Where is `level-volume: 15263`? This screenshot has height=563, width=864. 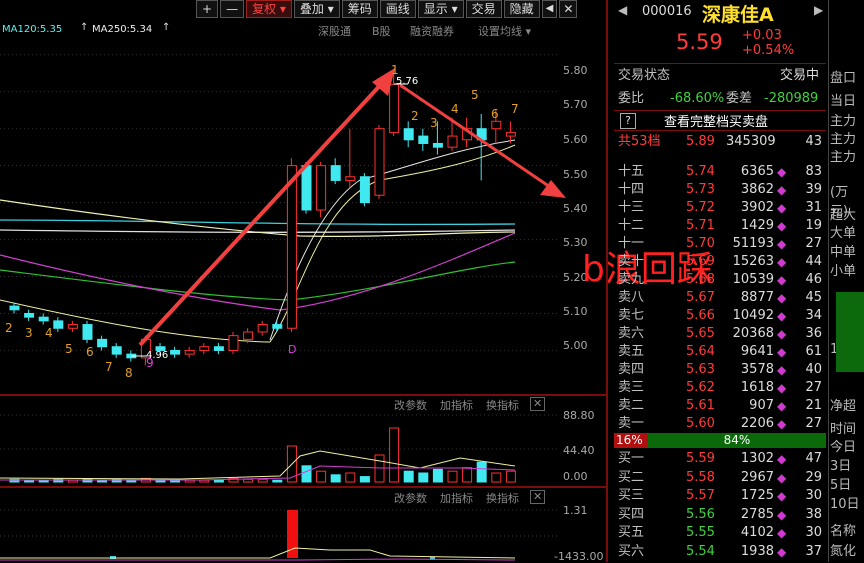 level-volume: 15263 is located at coordinates (753, 261).